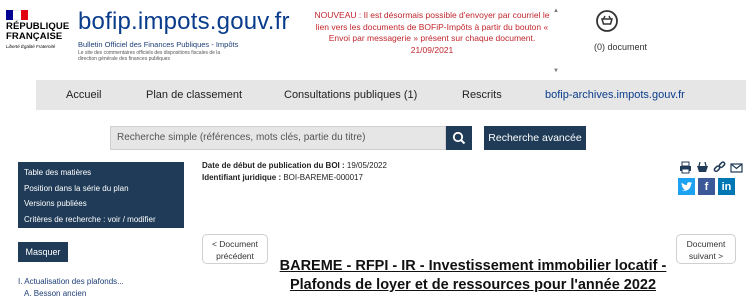 The height and width of the screenshot is (299, 756). I want to click on email-icon, so click(736, 167).